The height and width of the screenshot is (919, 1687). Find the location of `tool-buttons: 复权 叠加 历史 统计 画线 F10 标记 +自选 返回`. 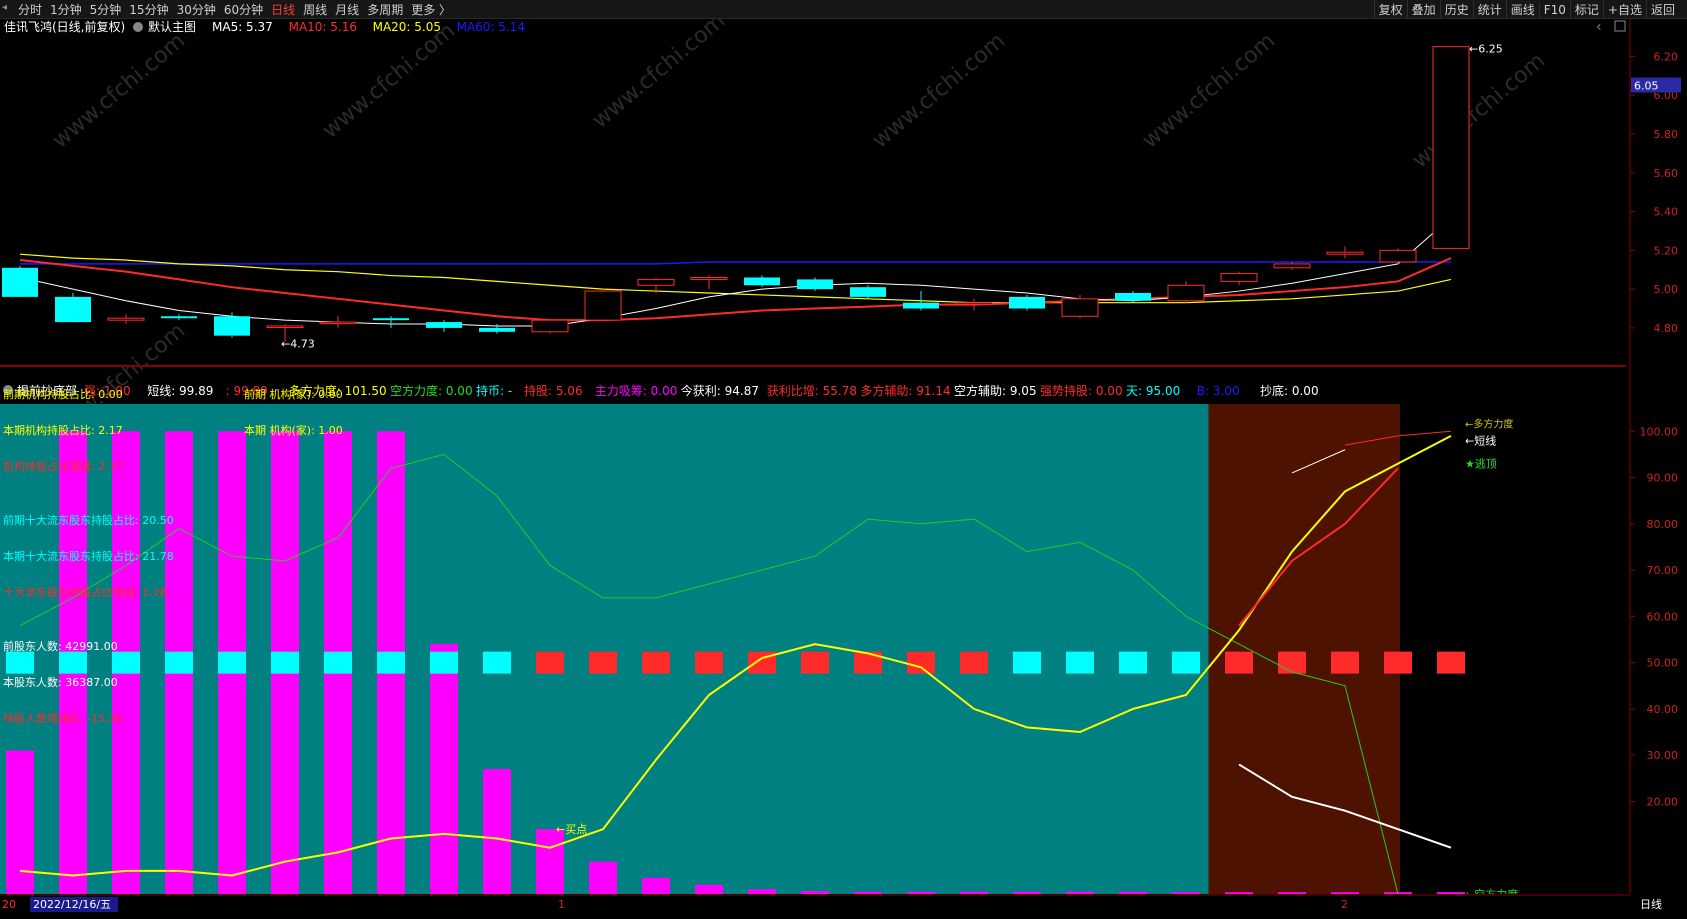

tool-buttons: 复权 叠加 历史 统计 画线 F10 标记 +自选 返回 is located at coordinates (1526, 9).